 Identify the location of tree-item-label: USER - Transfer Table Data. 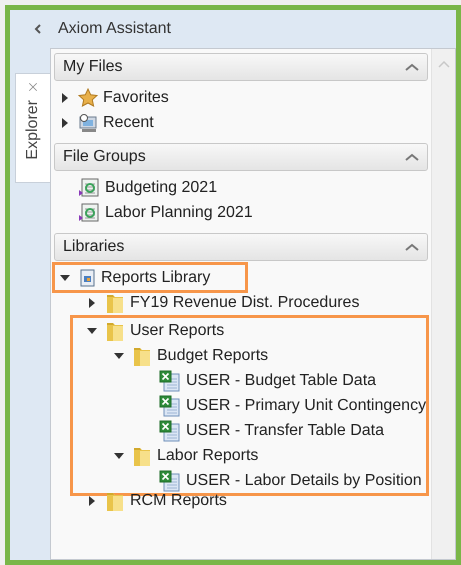
(285, 430).